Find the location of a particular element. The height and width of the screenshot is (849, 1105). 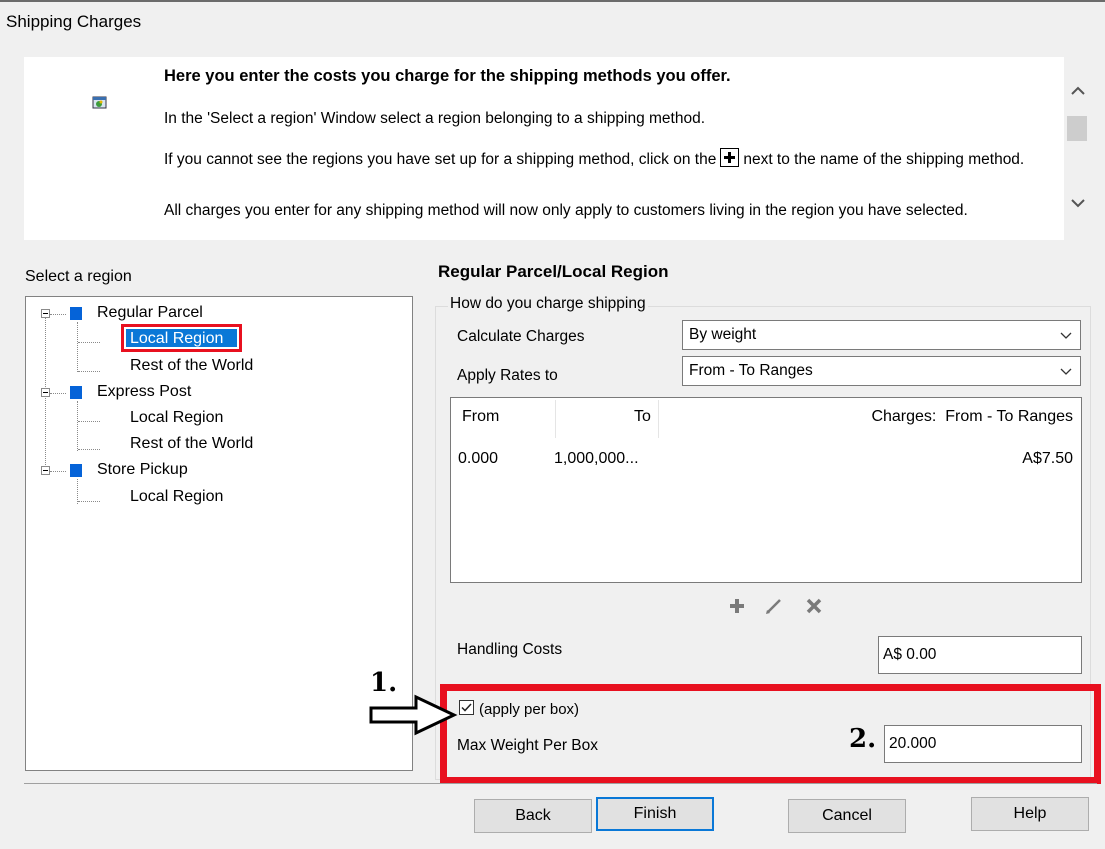

tree-node-label: Local Region is located at coordinates (181, 338).